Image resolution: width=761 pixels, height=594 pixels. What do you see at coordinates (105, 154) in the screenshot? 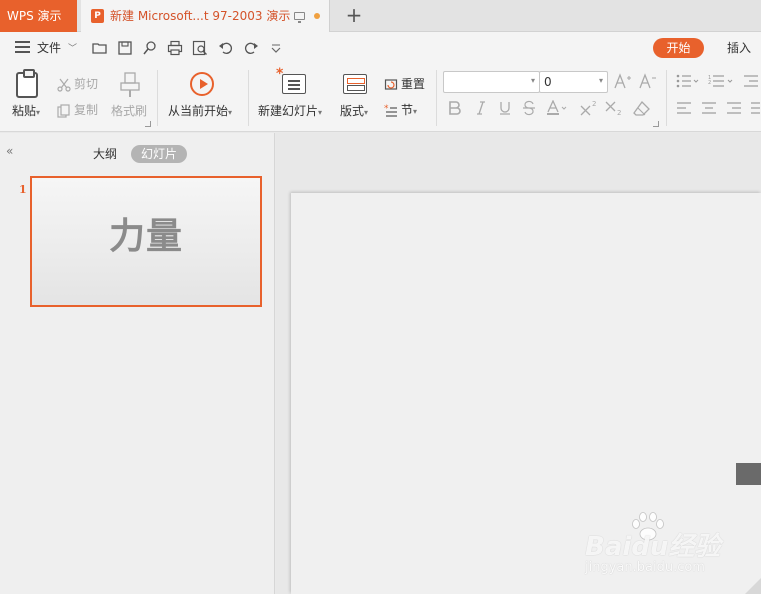
I see `tab-outline: 大纲` at bounding box center [105, 154].